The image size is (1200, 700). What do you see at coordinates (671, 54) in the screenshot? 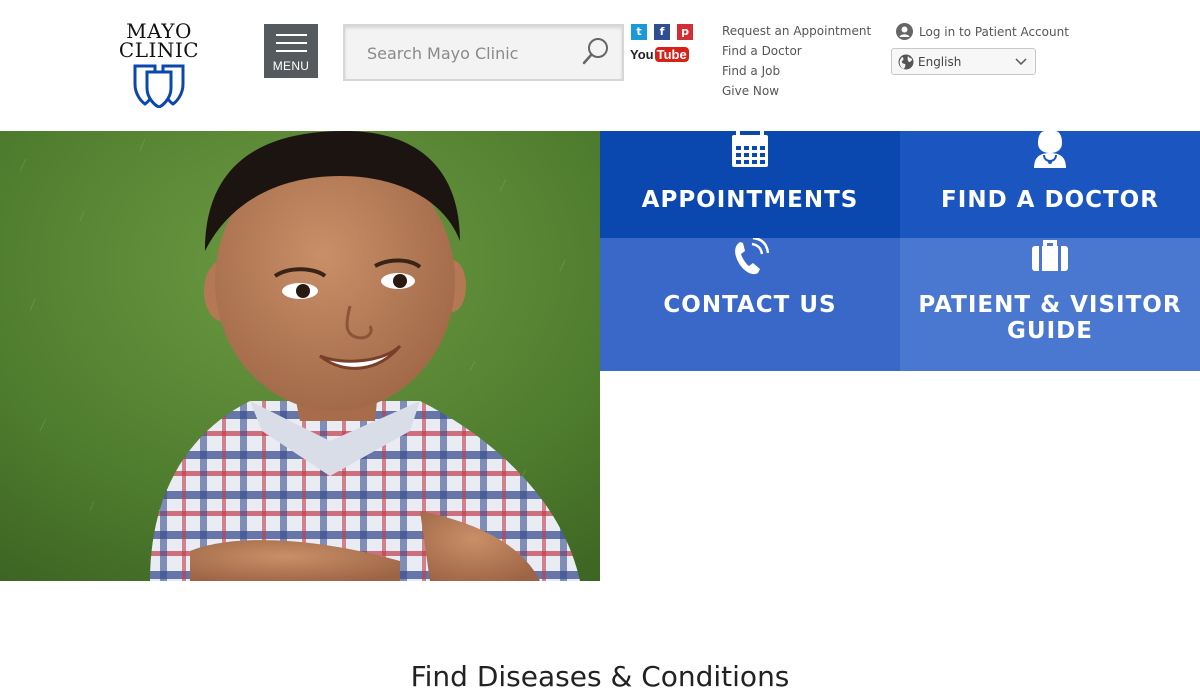
I see `youtube-tube: Tube` at bounding box center [671, 54].